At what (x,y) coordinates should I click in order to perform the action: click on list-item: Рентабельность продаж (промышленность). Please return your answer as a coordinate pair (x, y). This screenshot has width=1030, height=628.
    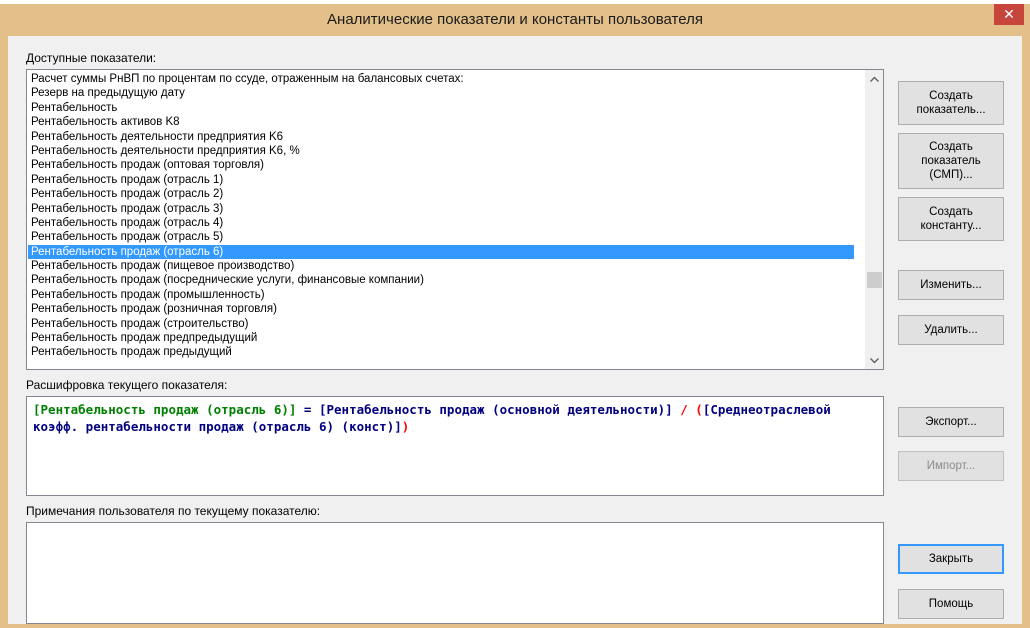
    Looking at the image, I should click on (441, 295).